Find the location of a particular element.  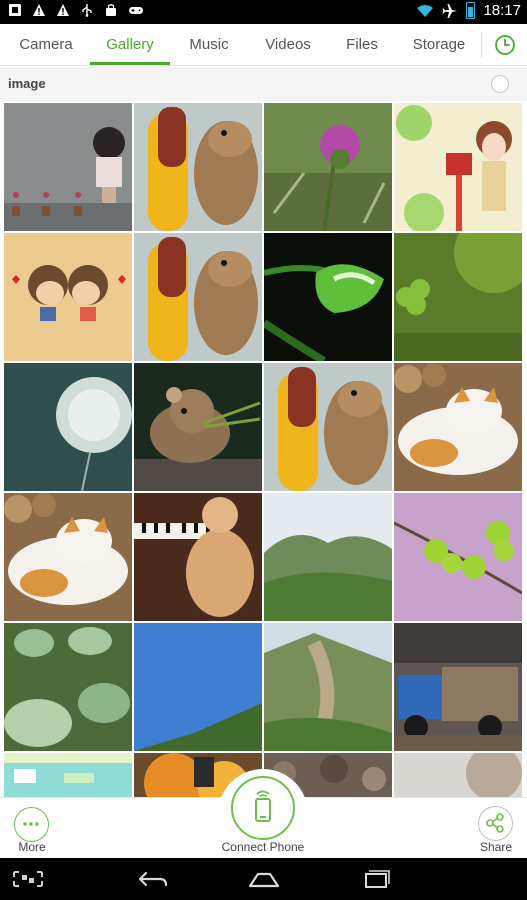

game-controller-icon is located at coordinates (136, 10).